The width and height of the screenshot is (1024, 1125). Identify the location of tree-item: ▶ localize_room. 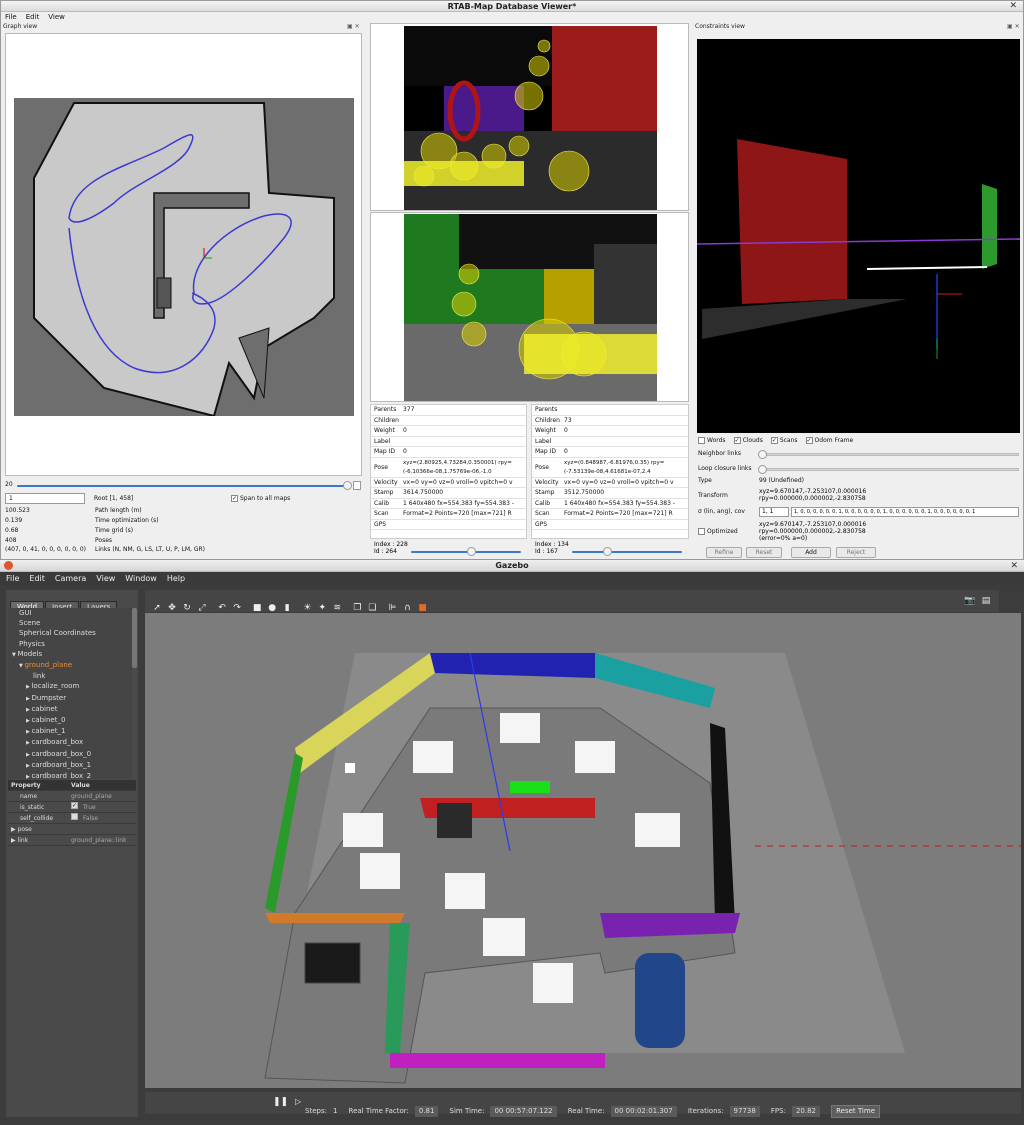
(70, 686).